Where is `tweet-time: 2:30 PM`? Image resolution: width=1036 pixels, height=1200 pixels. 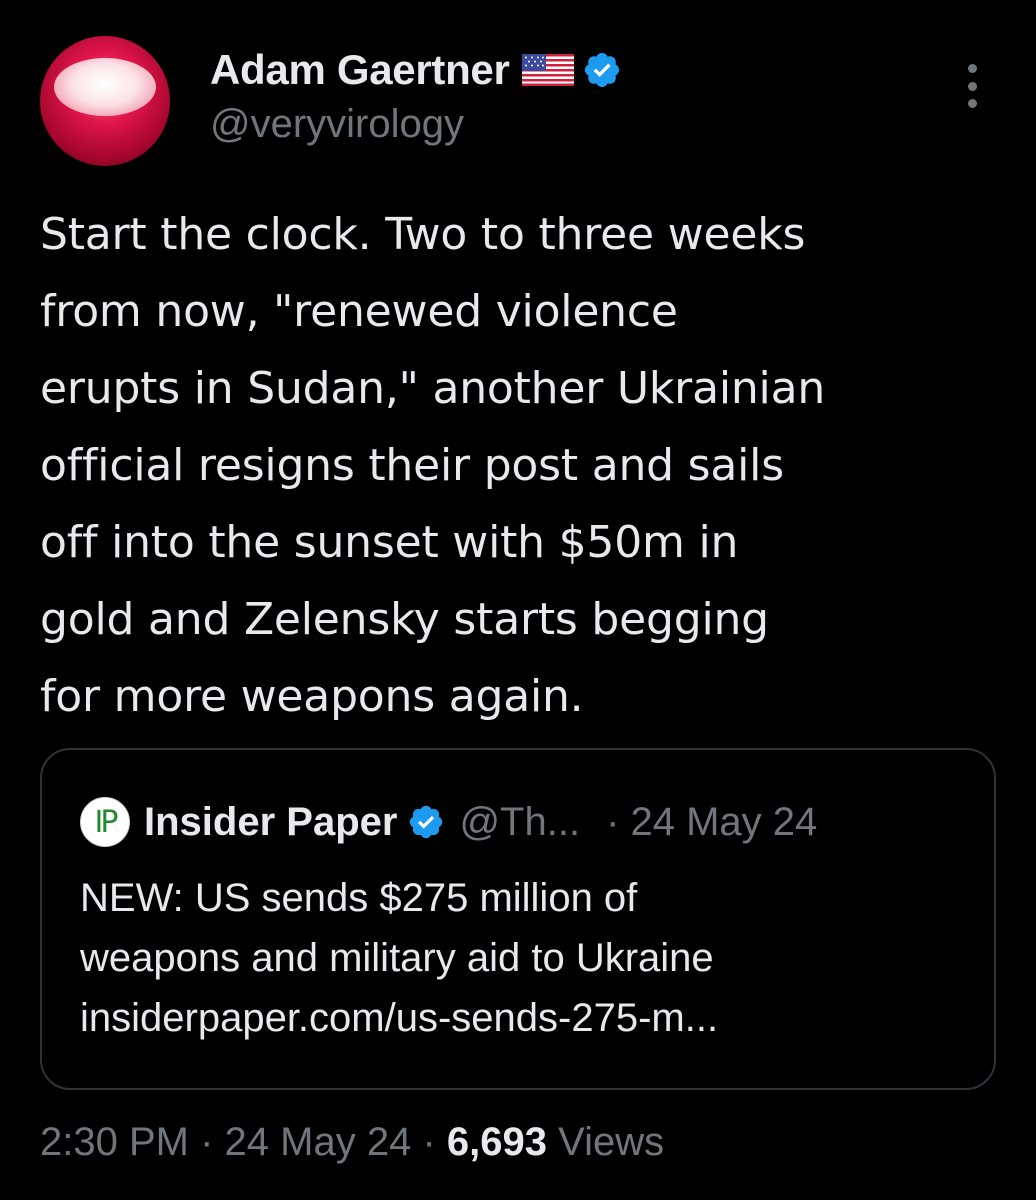 tweet-time: 2:30 PM is located at coordinates (114, 1142).